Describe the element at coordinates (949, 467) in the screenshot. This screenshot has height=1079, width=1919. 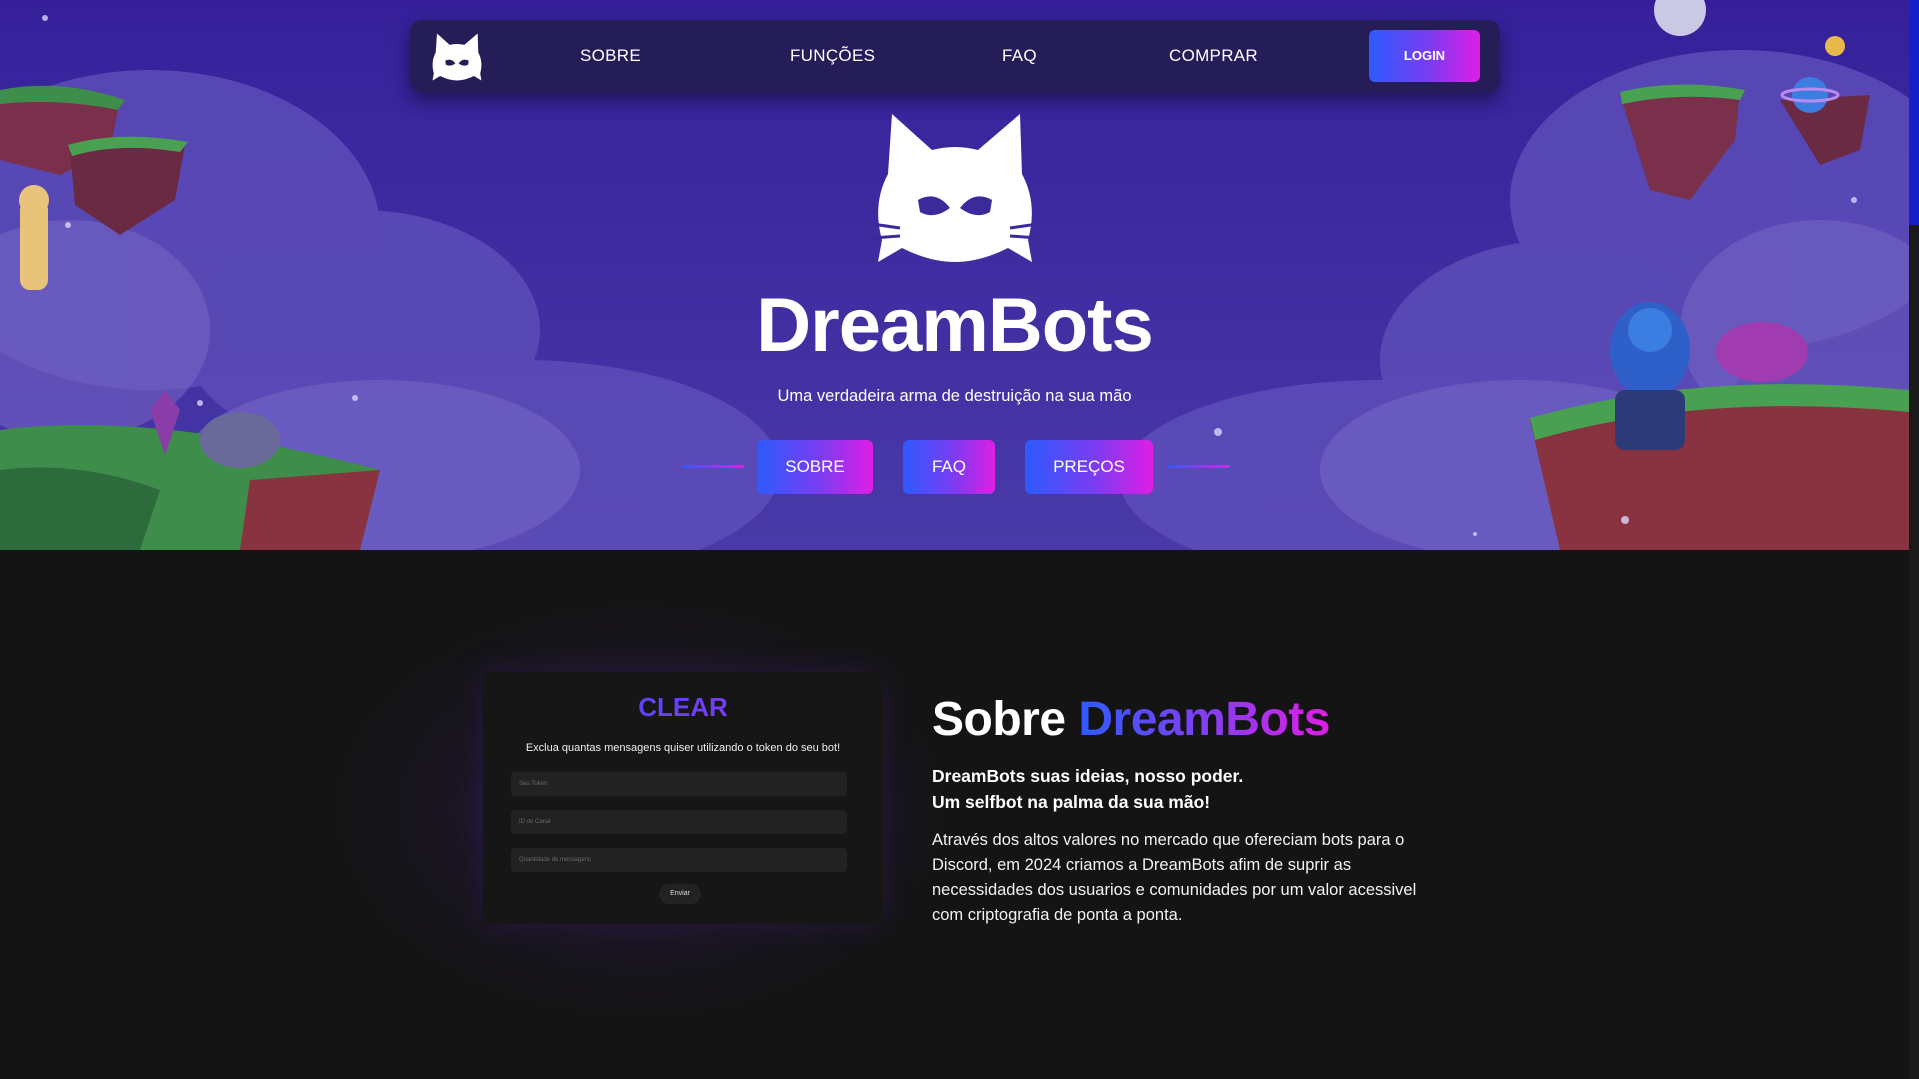
I see `hero-button-faq: FAQ` at that location.